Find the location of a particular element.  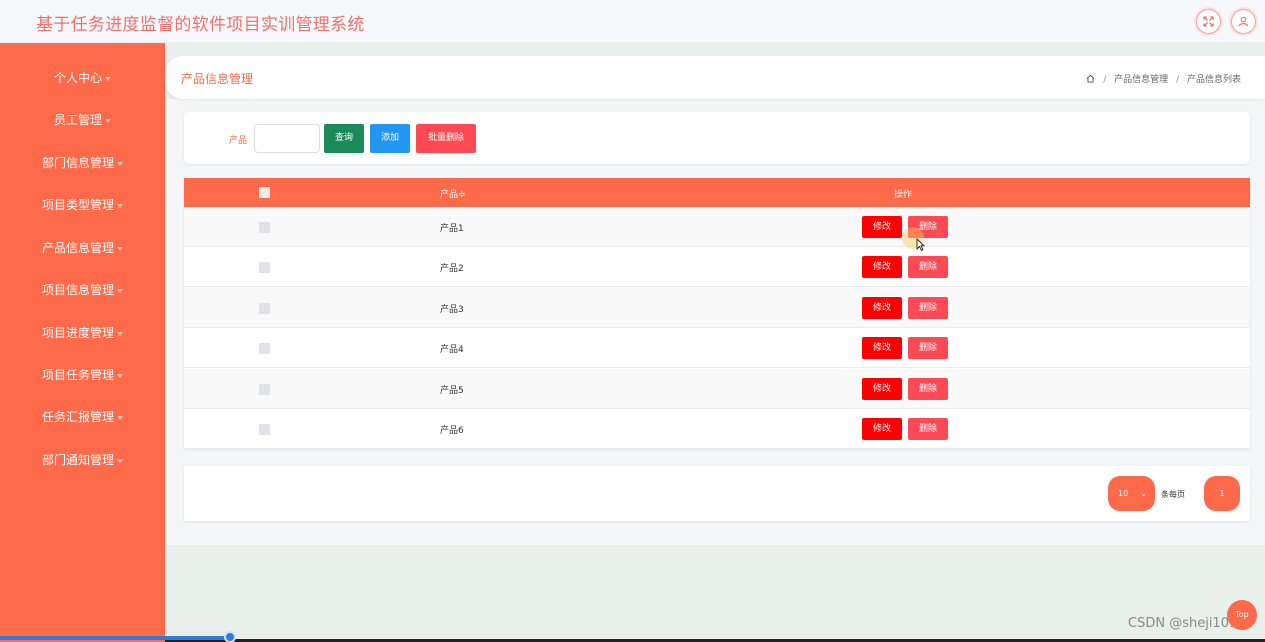

expand-arrows-icon is located at coordinates (1208, 21).